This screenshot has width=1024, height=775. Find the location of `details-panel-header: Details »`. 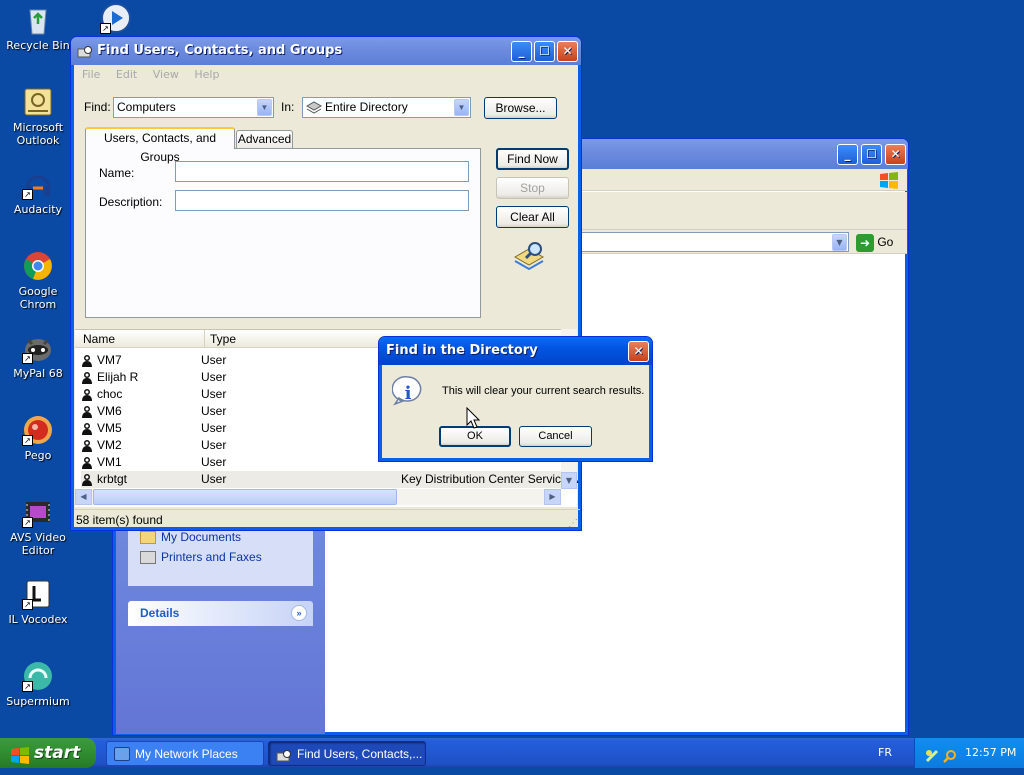

details-panel-header: Details » is located at coordinates (220, 613).